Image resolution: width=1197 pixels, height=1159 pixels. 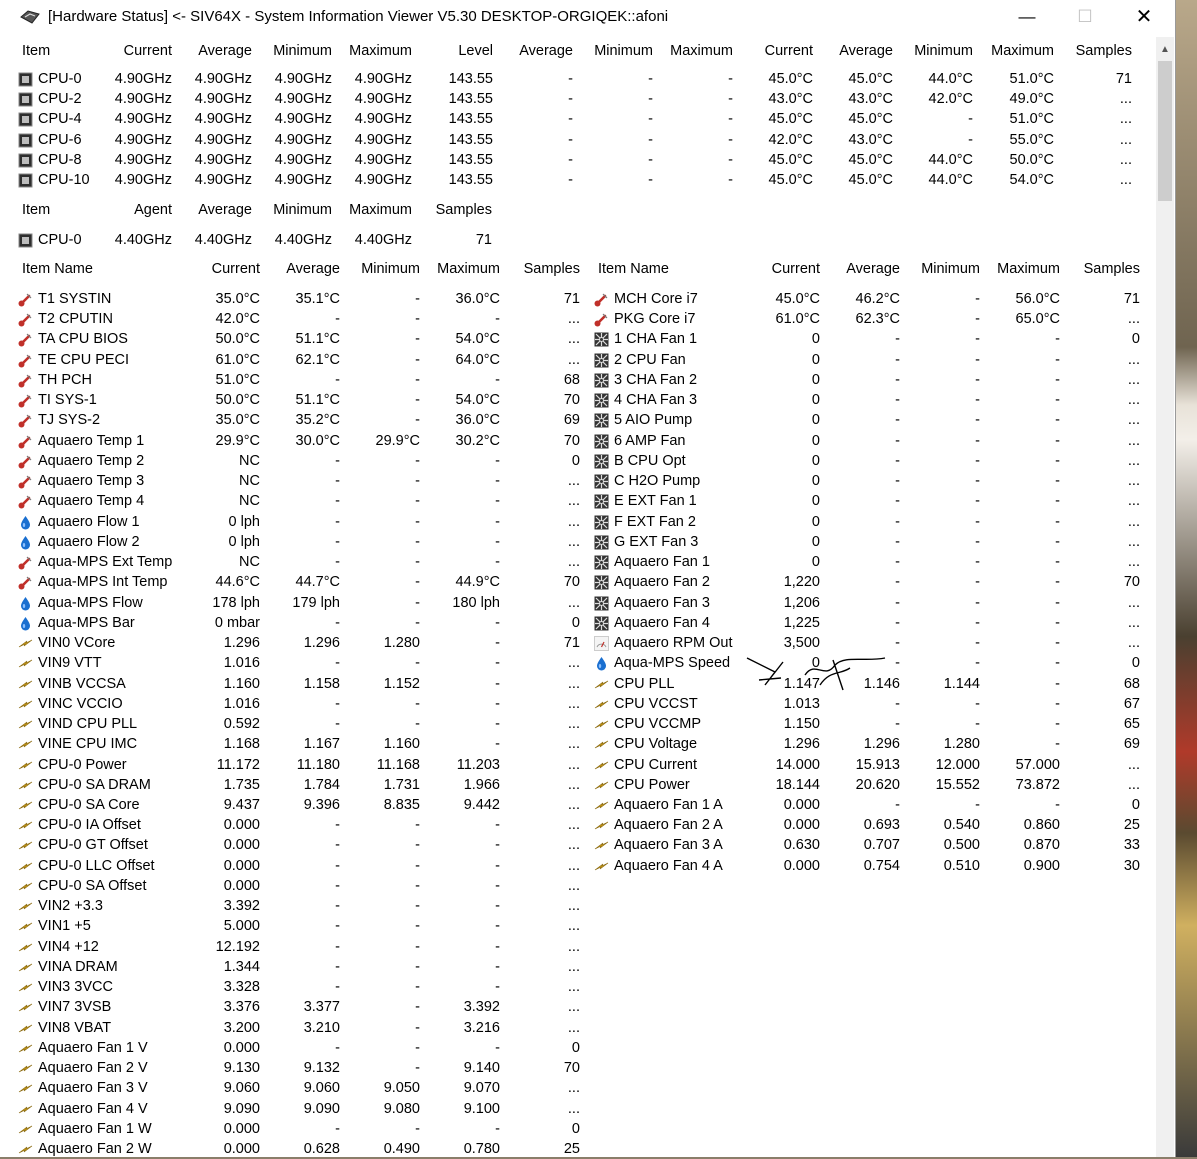 What do you see at coordinates (1085, 17) in the screenshot?
I see `maximize-button: ☐` at bounding box center [1085, 17].